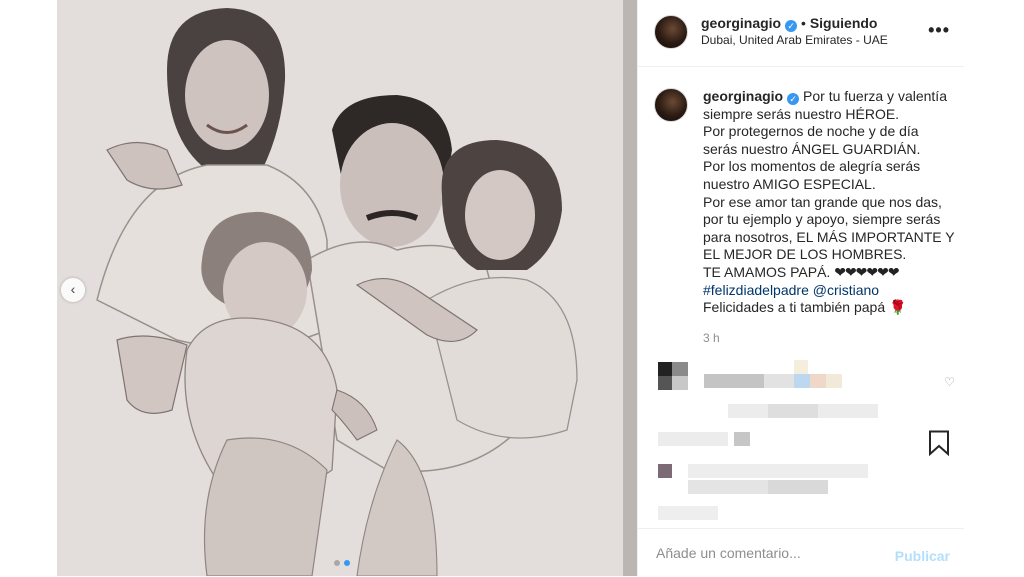  What do you see at coordinates (743, 96) in the screenshot?
I see `caption-username-link: georginagio` at bounding box center [743, 96].